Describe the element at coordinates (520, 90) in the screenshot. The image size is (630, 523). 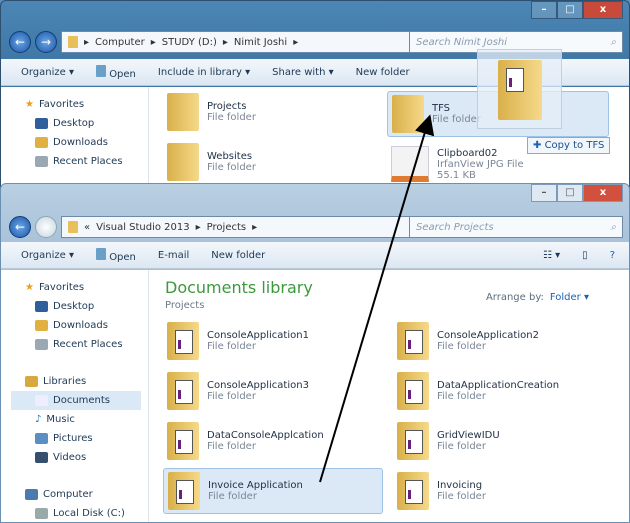
I see `vs-project-icon` at that location.